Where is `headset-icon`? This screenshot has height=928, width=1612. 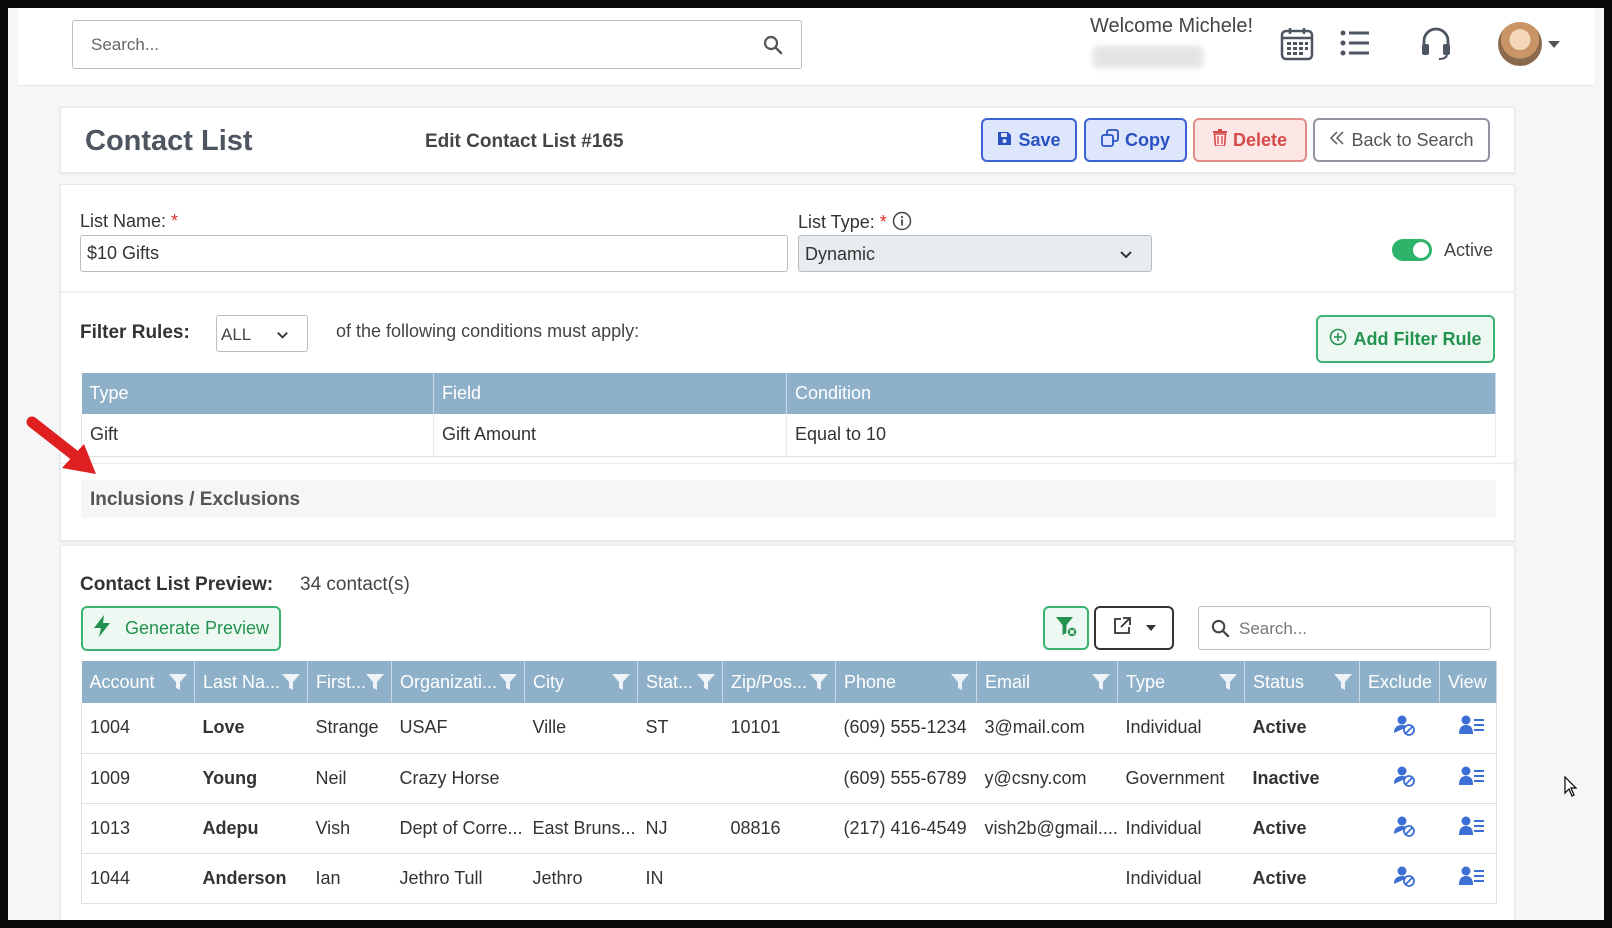 headset-icon is located at coordinates (1436, 45).